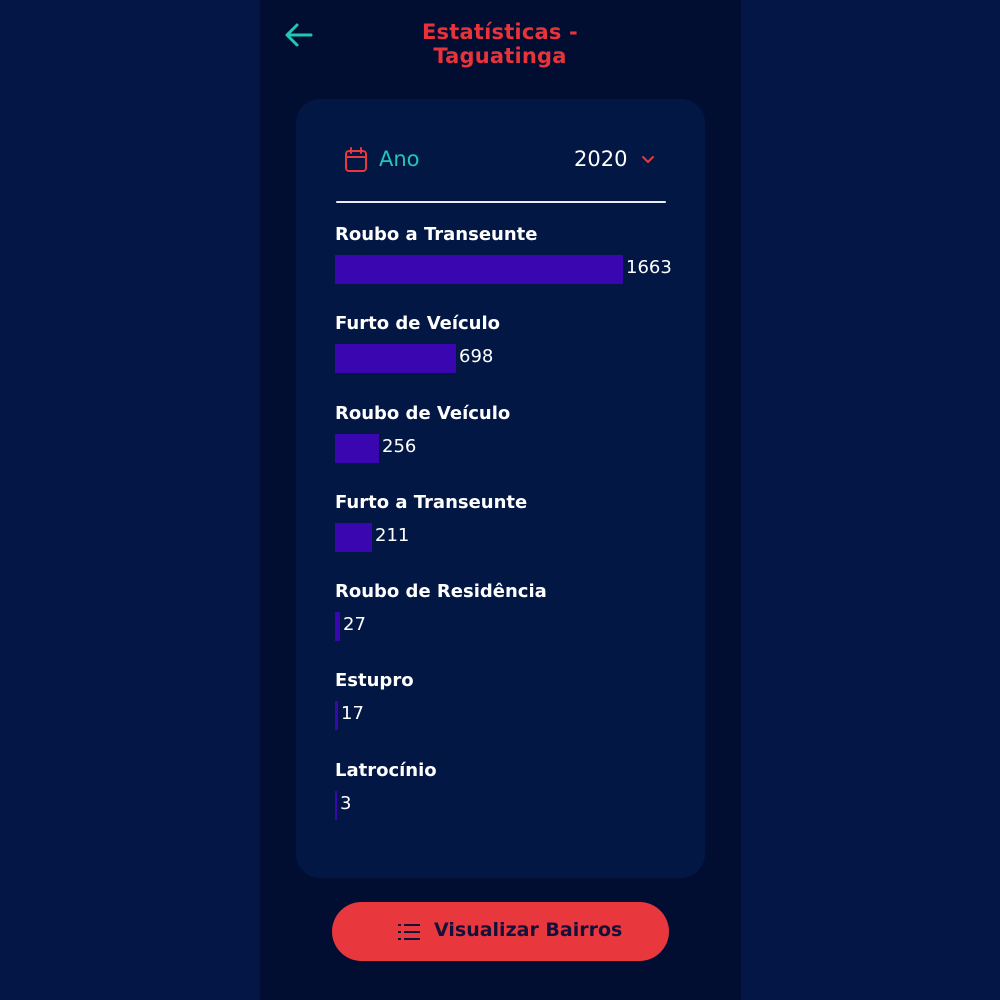 The height and width of the screenshot is (1000, 1000). I want to click on stat-label: Roubo de Residência, so click(441, 592).